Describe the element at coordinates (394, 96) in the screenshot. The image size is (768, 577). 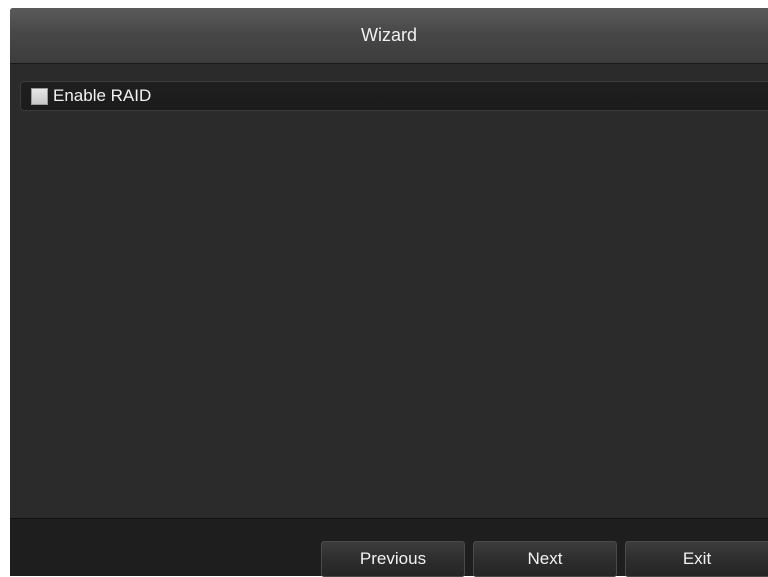
I see `enable-raid-row: Enable RAID` at that location.